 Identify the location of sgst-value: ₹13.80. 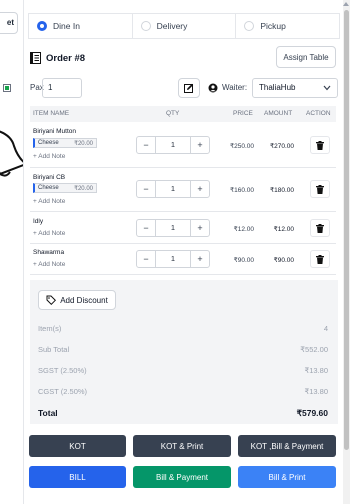
(316, 370).